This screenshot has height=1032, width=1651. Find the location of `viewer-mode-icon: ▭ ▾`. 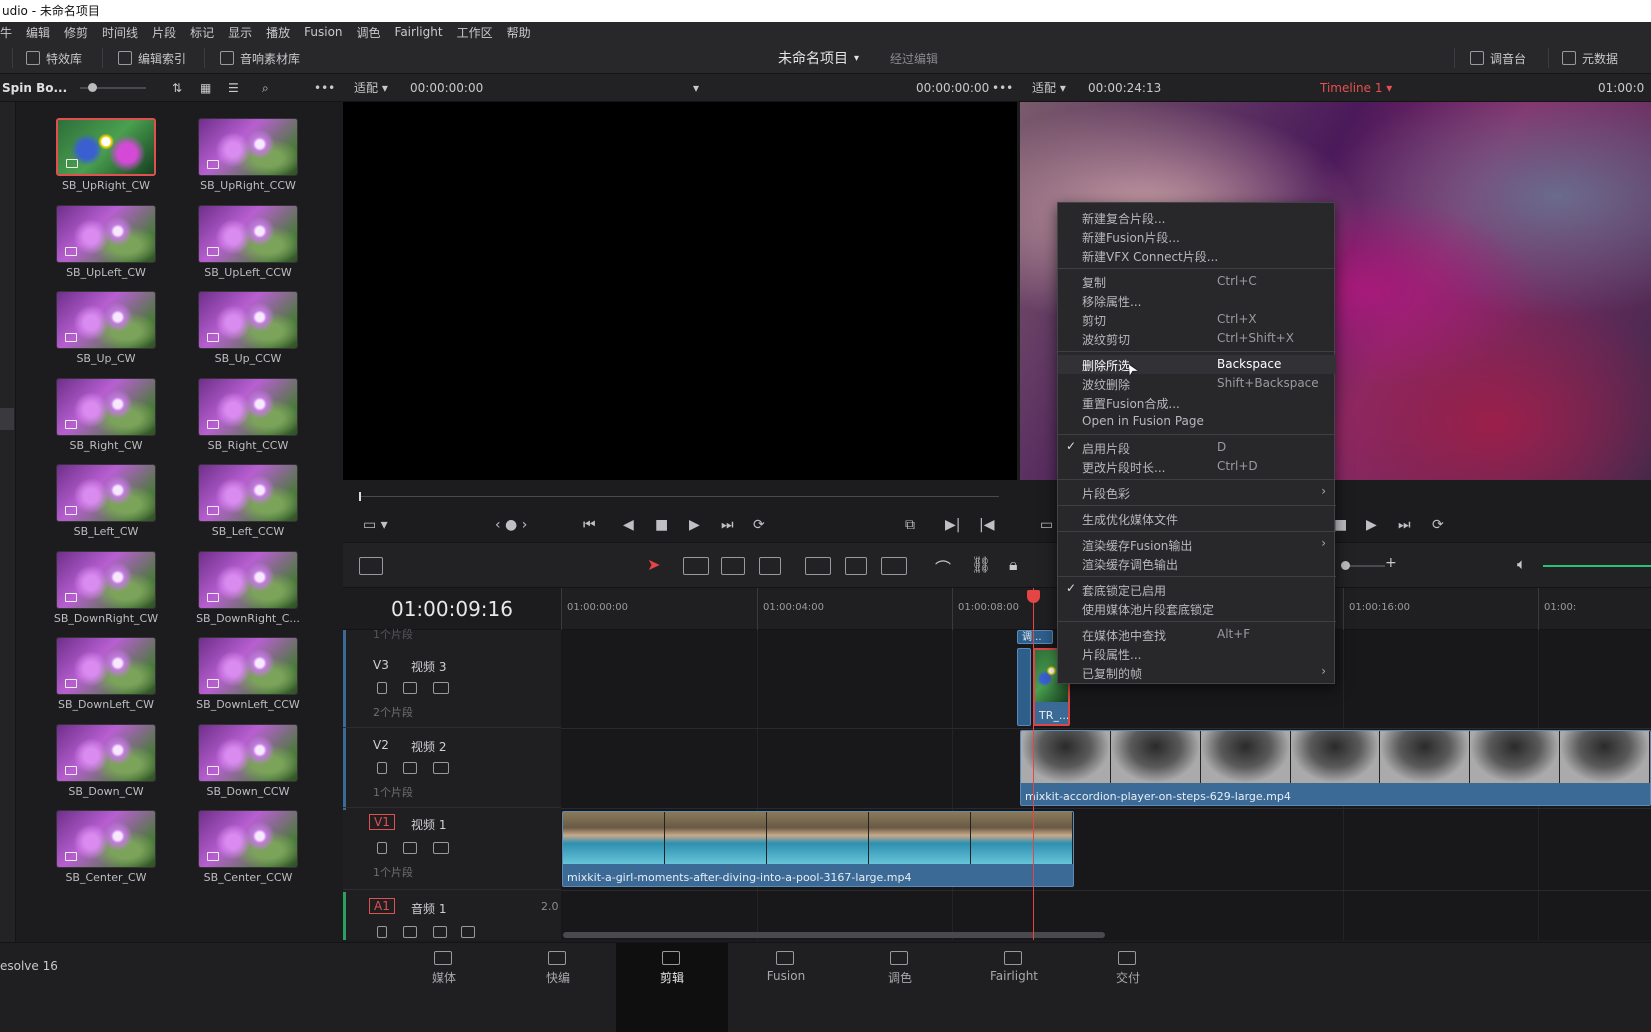

viewer-mode-icon: ▭ ▾ is located at coordinates (375, 525).